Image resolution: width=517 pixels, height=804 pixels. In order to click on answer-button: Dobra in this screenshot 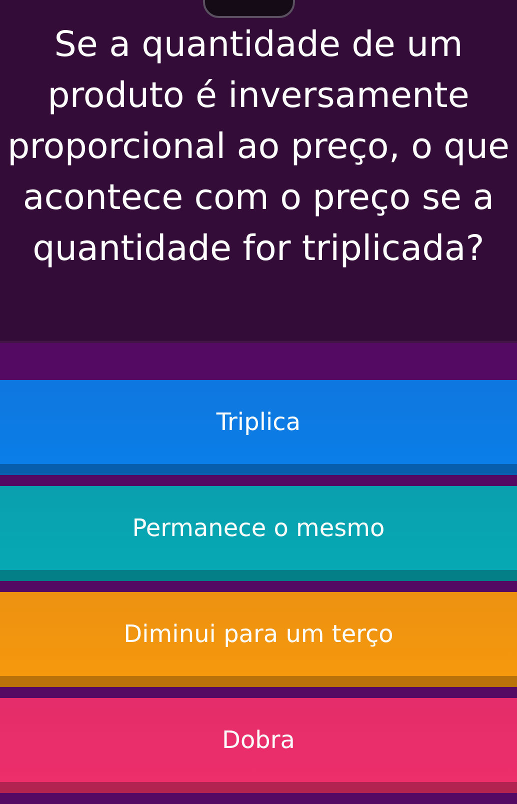, I will do `click(258, 745)`.